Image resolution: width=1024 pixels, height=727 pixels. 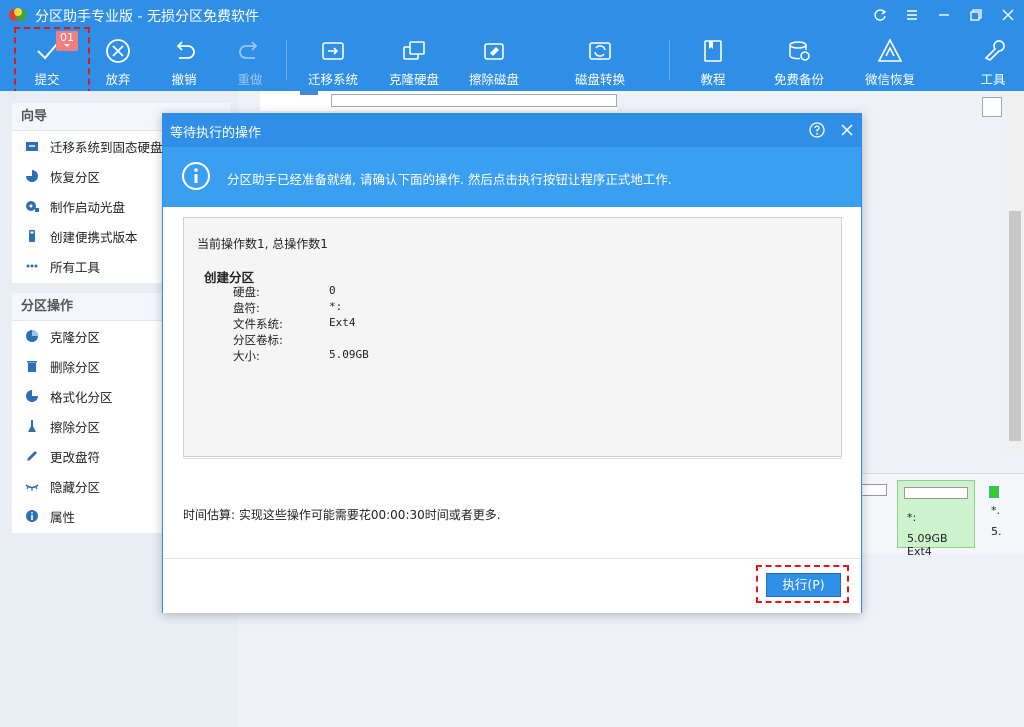 I want to click on discard-button: 放弃, so click(x=118, y=59).